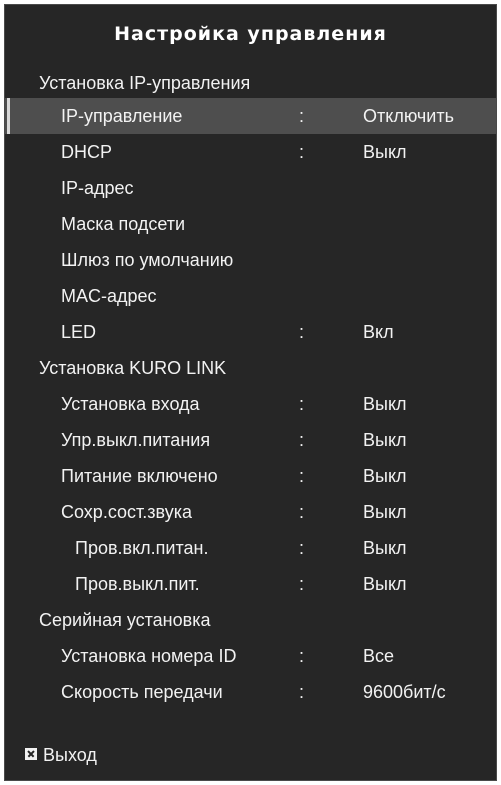 The height and width of the screenshot is (785, 501). I want to click on item-label: Упр.выкл.питания, so click(136, 440).